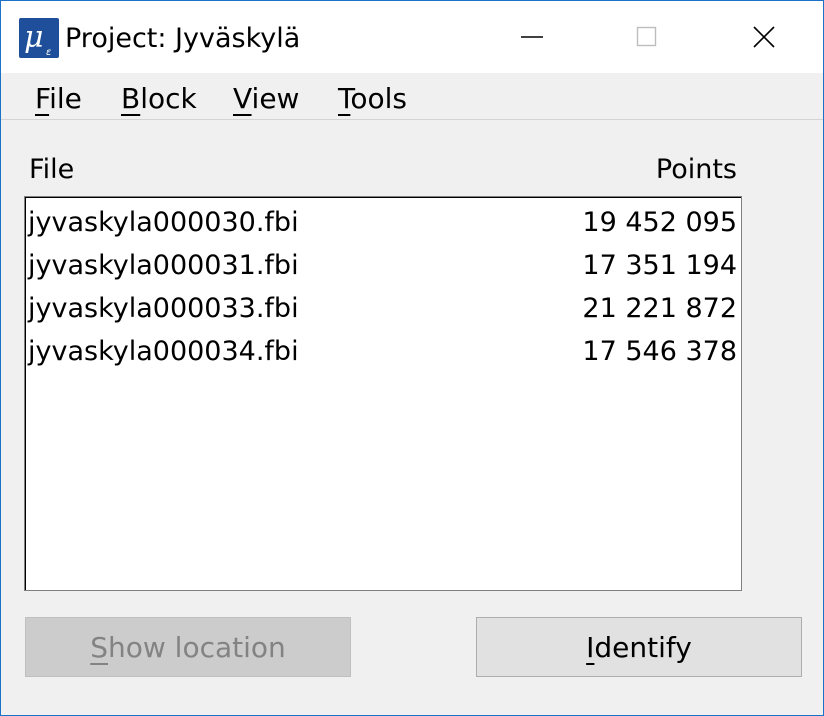 Image resolution: width=824 pixels, height=716 pixels. I want to click on maximize-button, so click(647, 37).